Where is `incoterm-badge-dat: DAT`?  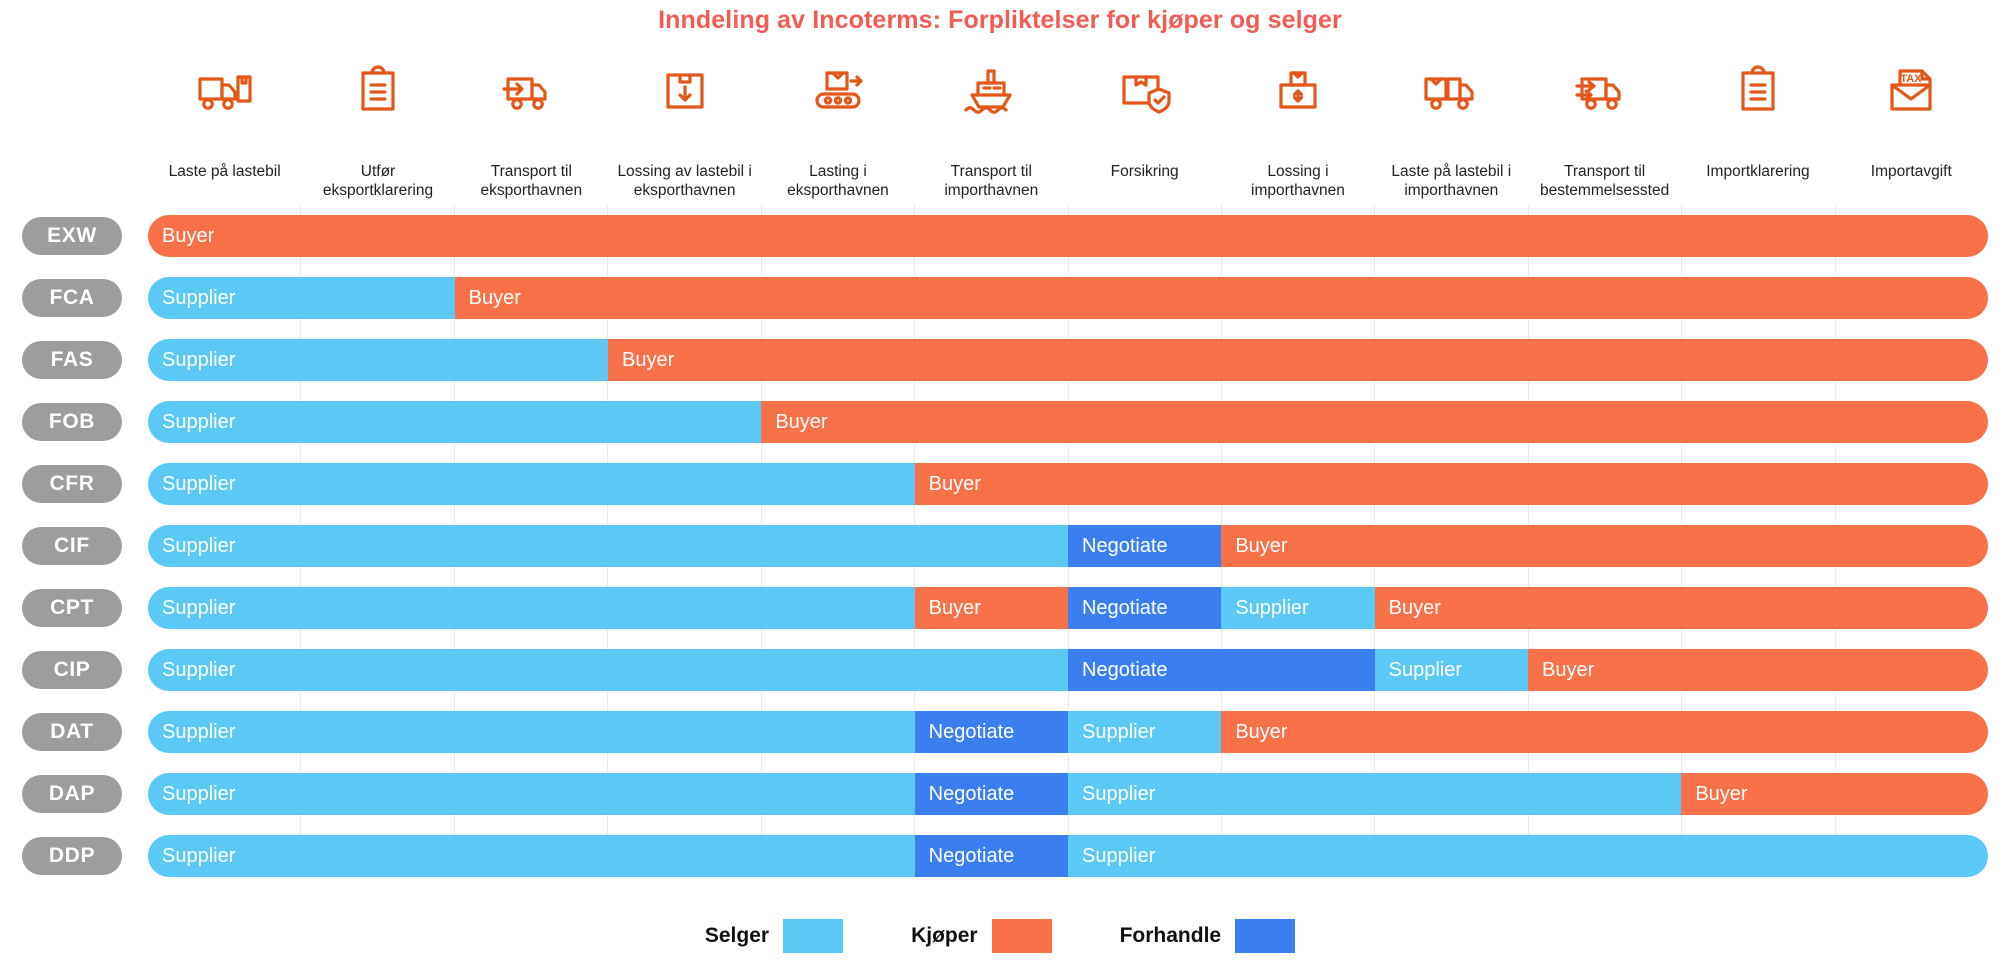
incoterm-badge-dat: DAT is located at coordinates (72, 732).